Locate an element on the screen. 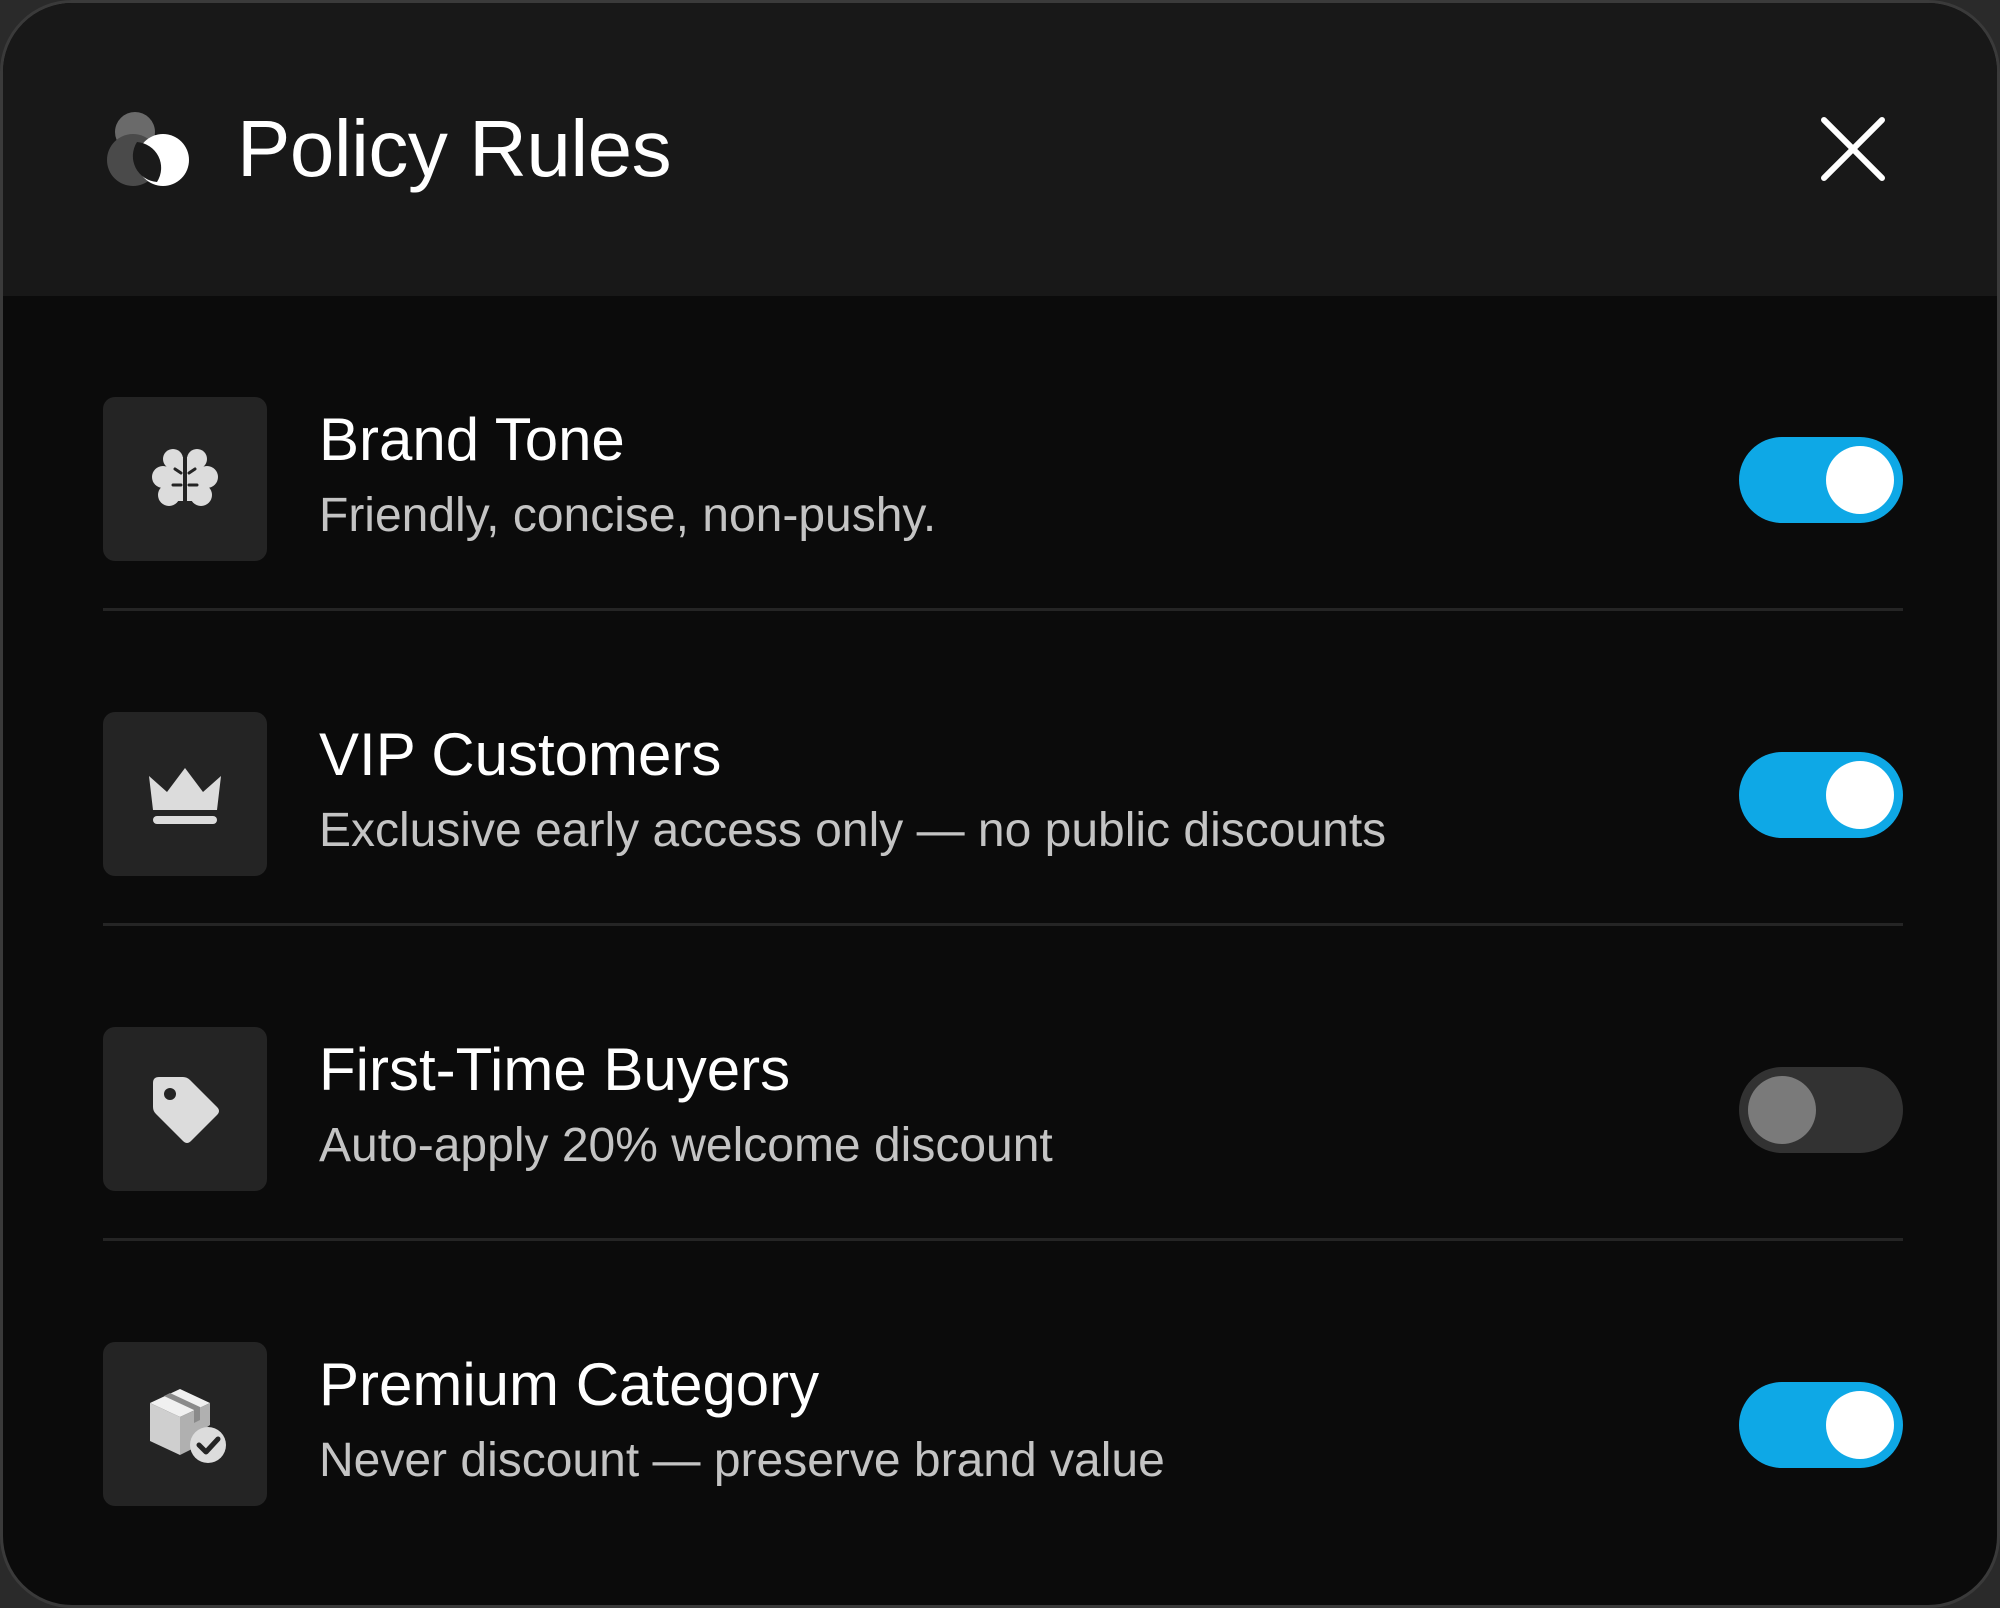 The image size is (2000, 1608). rule-description: Friendly, concise, non-pushy. is located at coordinates (628, 515).